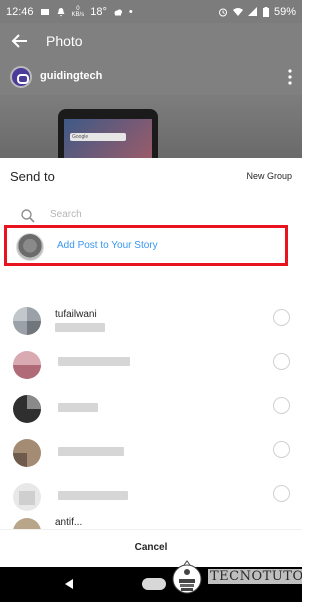 The width and height of the screenshot is (320, 602). I want to click on alarm-icon, so click(222, 12).